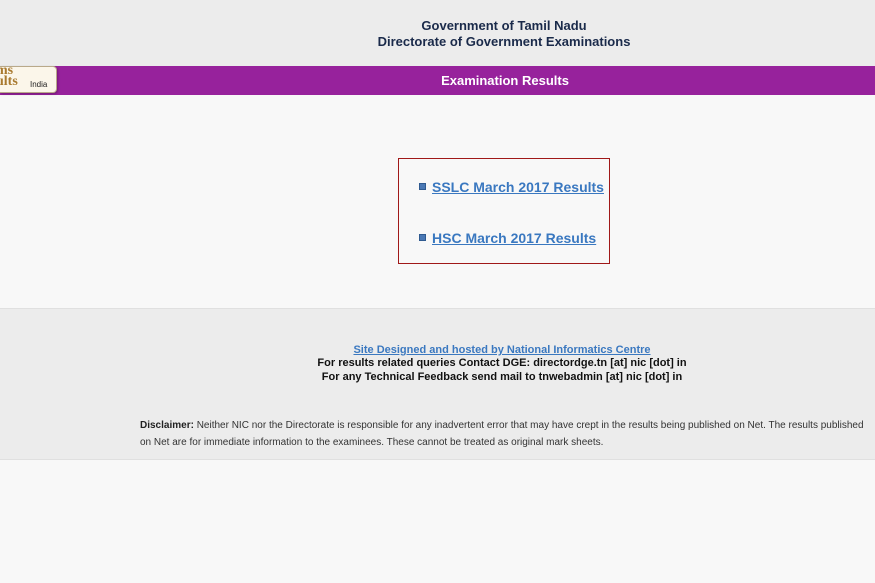 The image size is (875, 583). What do you see at coordinates (504, 25) in the screenshot?
I see `header-government-title: Government of Tamil Nadu` at bounding box center [504, 25].